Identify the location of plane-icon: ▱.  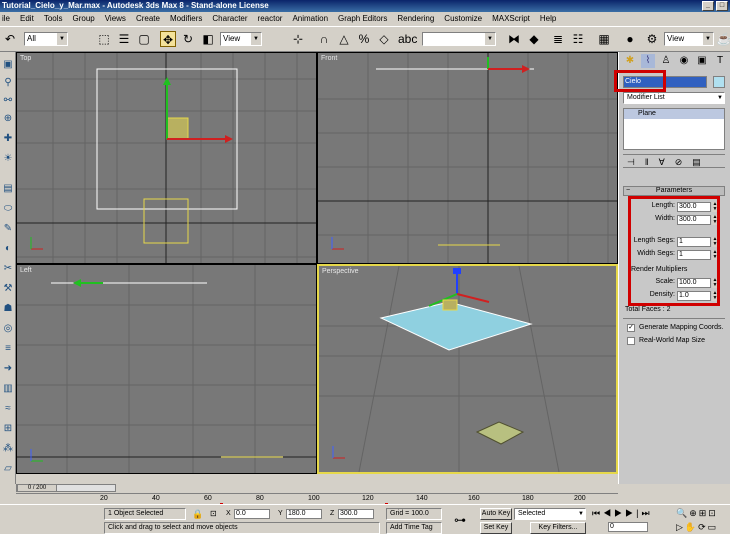
(8, 469).